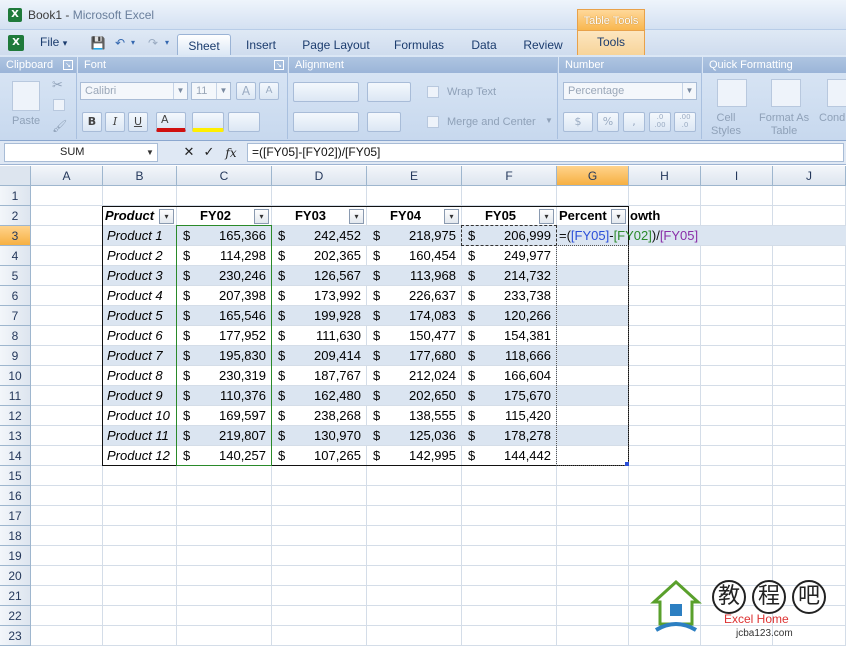  I want to click on shrink-font-button: A, so click(269, 91).